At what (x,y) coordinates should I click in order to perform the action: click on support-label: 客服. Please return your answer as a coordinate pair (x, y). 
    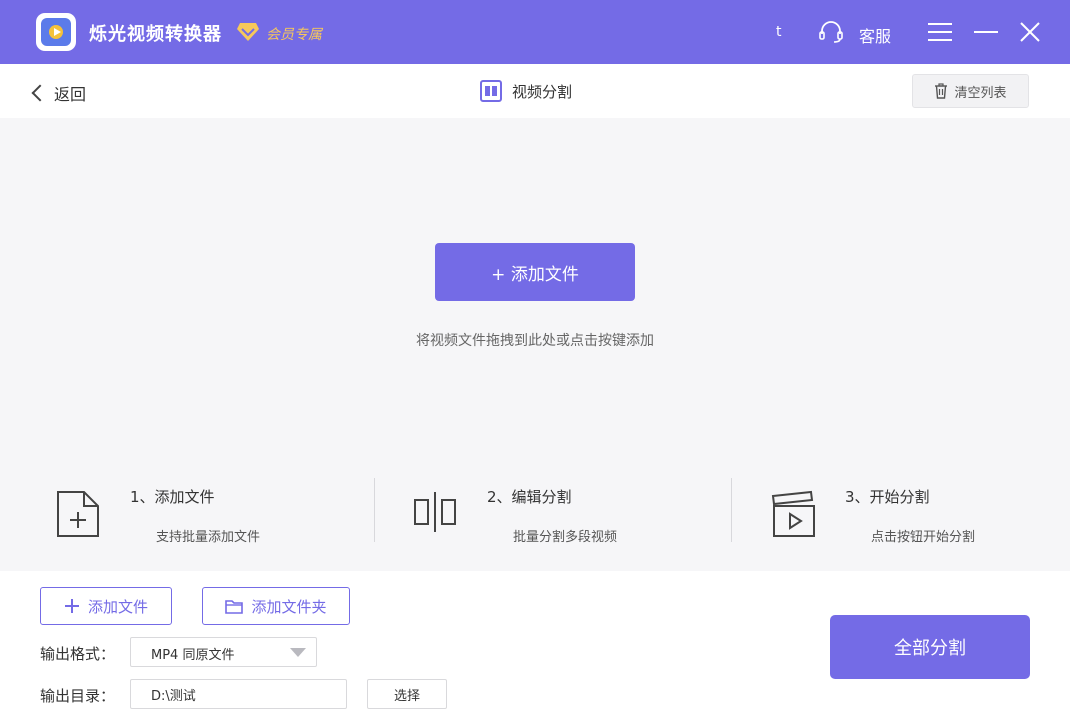
    Looking at the image, I should click on (875, 35).